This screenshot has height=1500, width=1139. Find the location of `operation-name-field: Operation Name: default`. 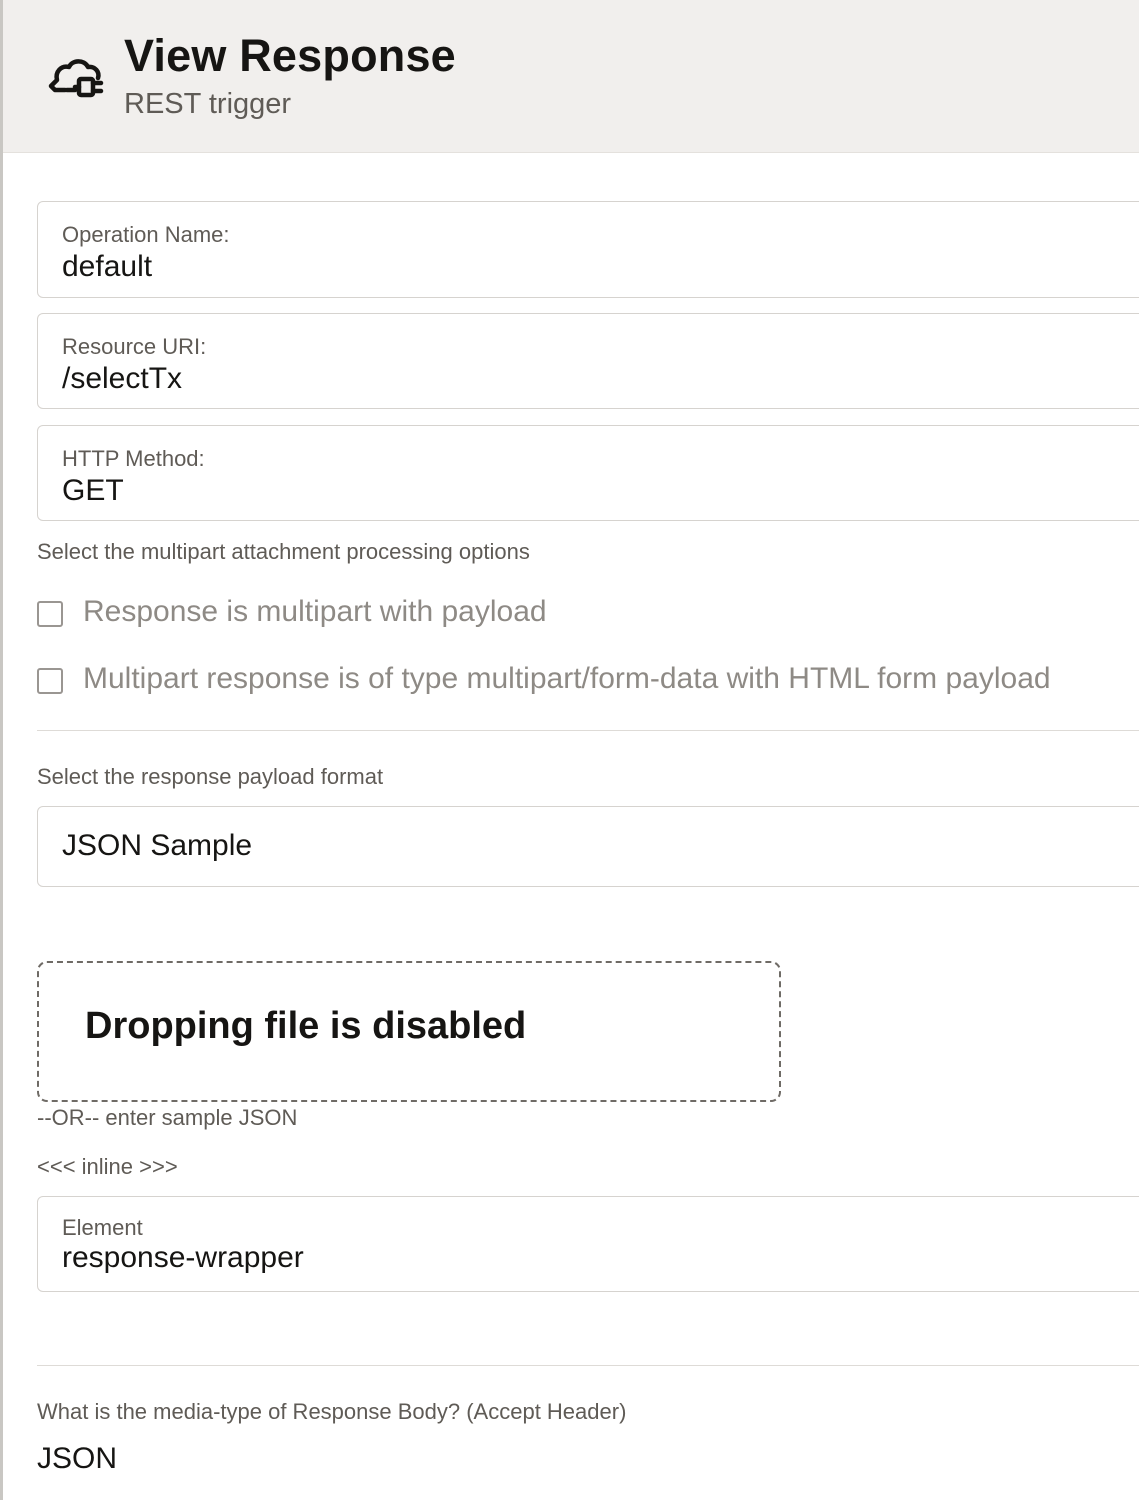

operation-name-field: Operation Name: default is located at coordinates (588, 249).